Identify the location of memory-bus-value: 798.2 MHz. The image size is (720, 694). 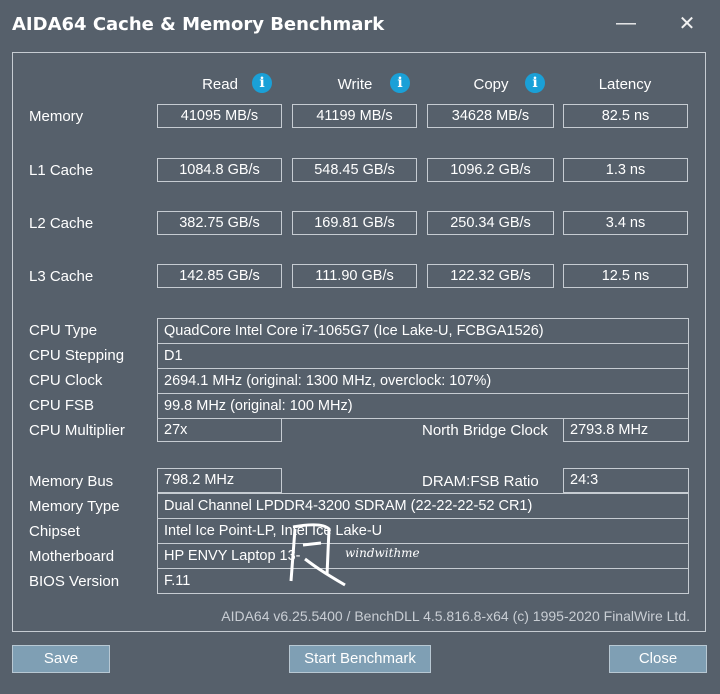
(219, 480).